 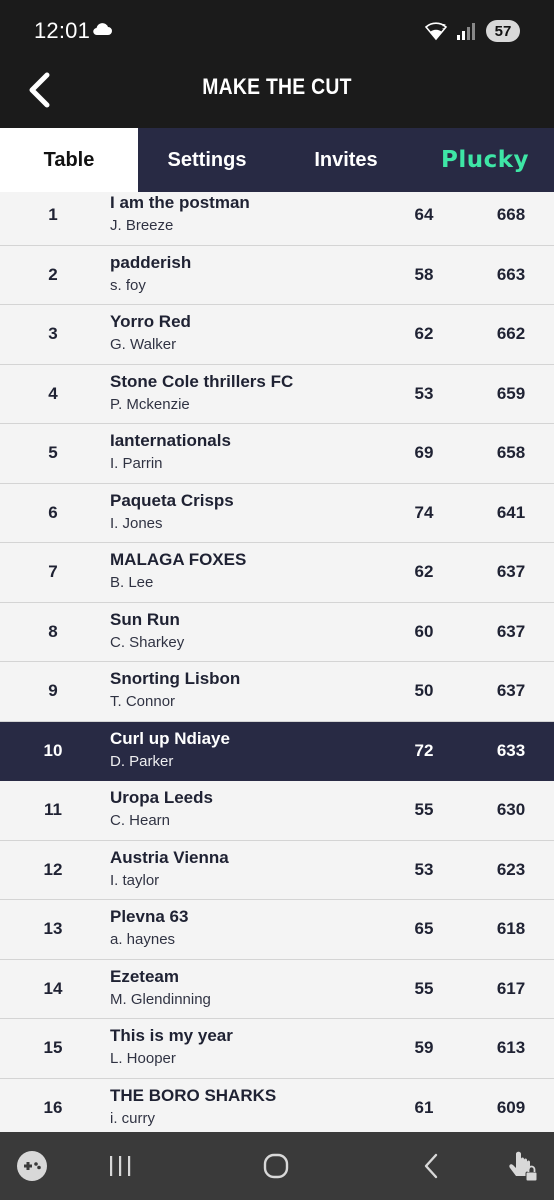 What do you see at coordinates (62, 30) in the screenshot?
I see `status-time: 12:01` at bounding box center [62, 30].